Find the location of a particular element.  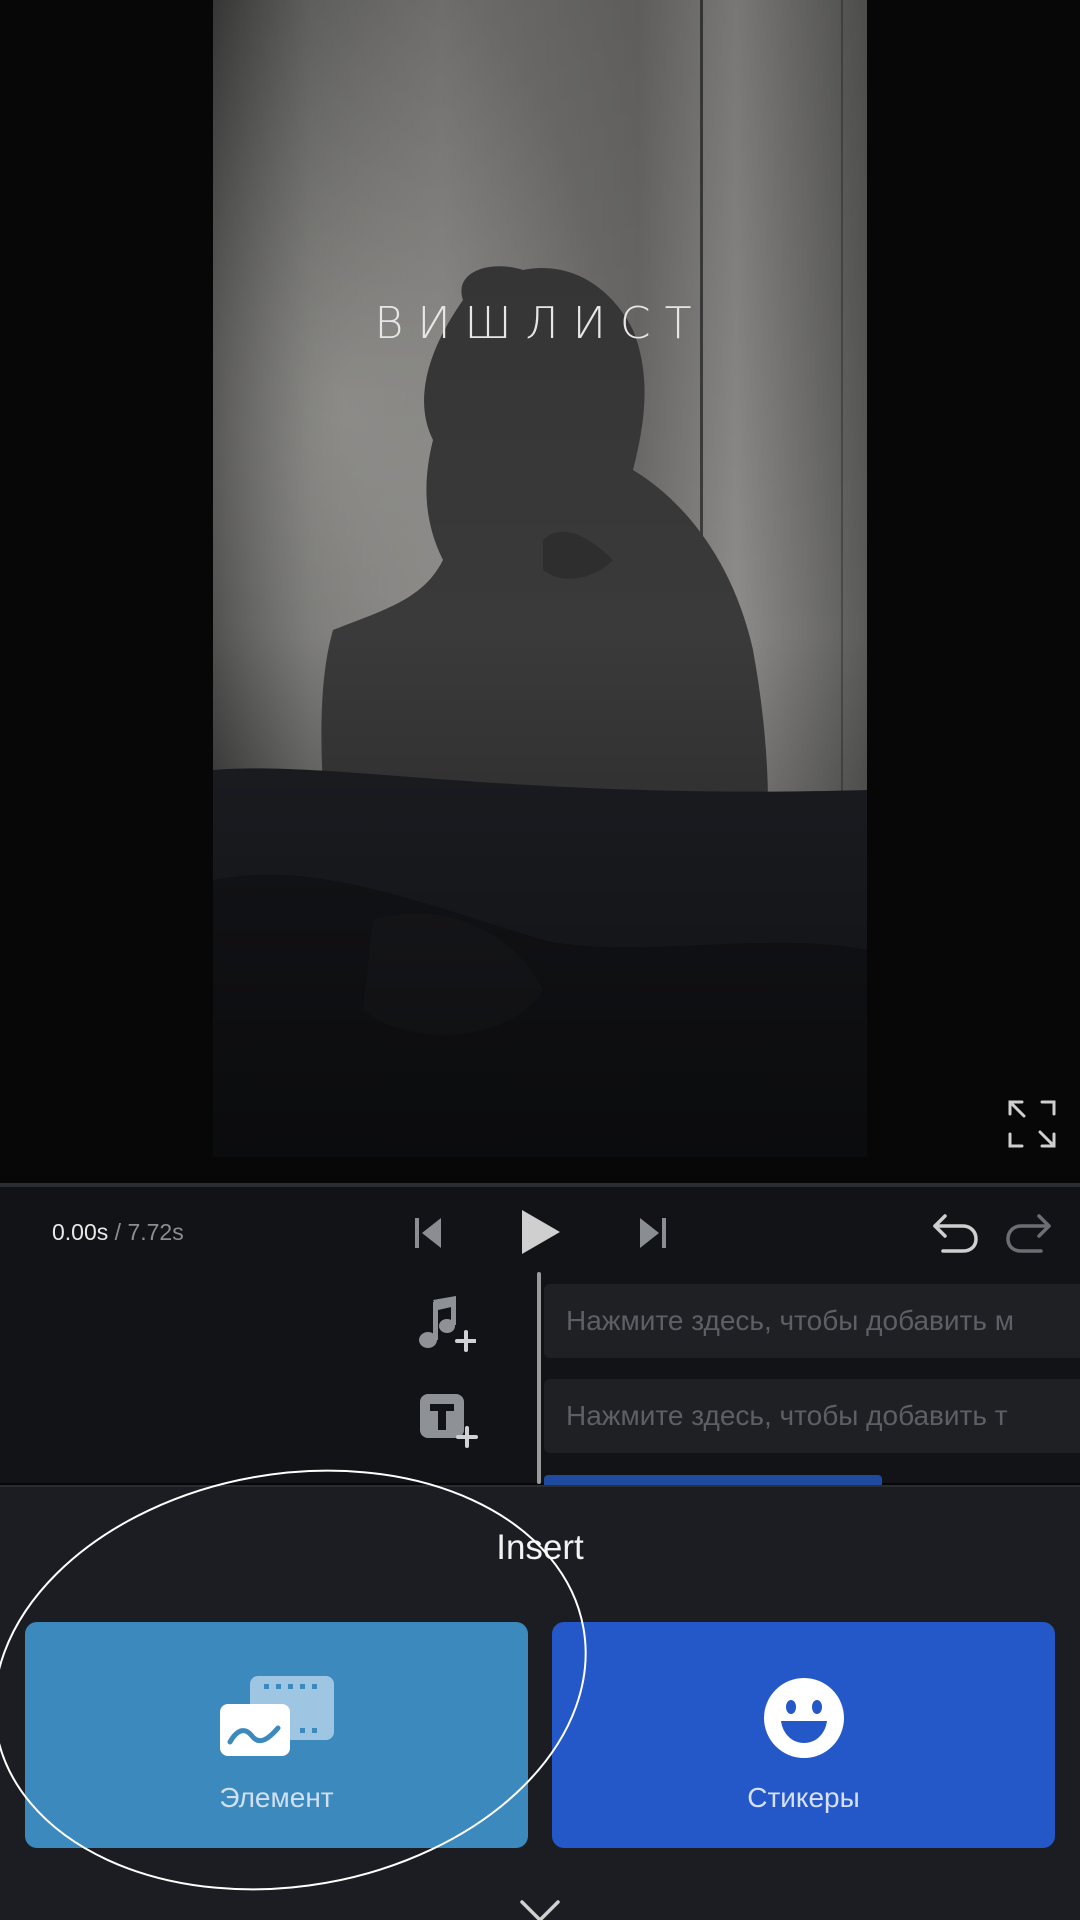

add-music-icon is located at coordinates (446, 1324).